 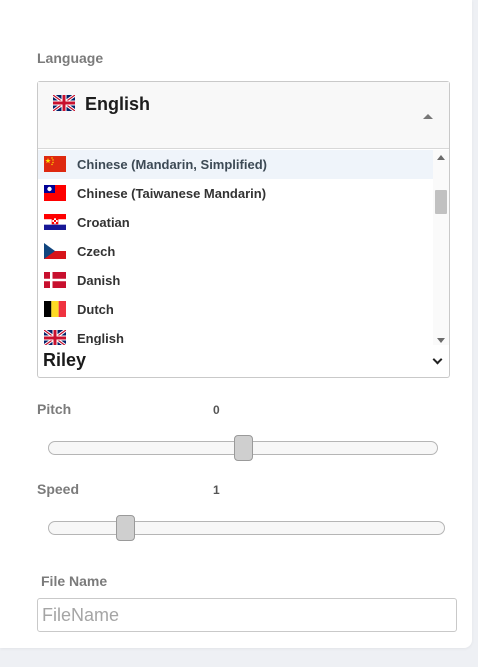 What do you see at coordinates (428, 116) in the screenshot?
I see `caret-up-icon` at bounding box center [428, 116].